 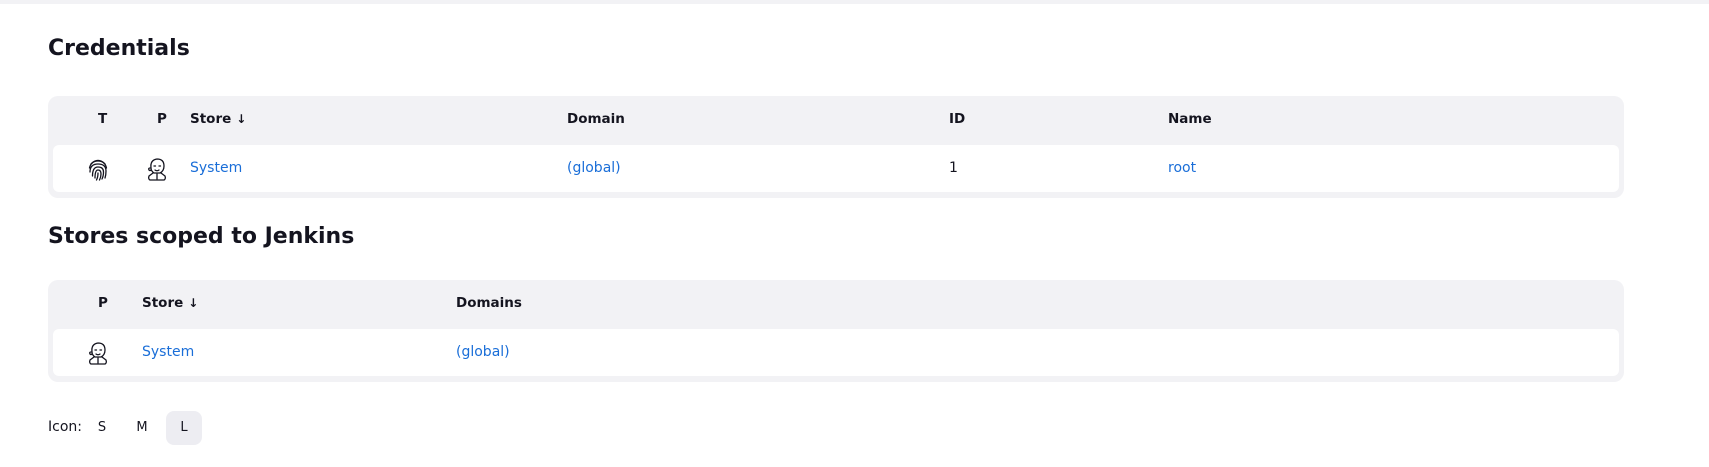 What do you see at coordinates (957, 119) in the screenshot?
I see `column-header-id: ID` at bounding box center [957, 119].